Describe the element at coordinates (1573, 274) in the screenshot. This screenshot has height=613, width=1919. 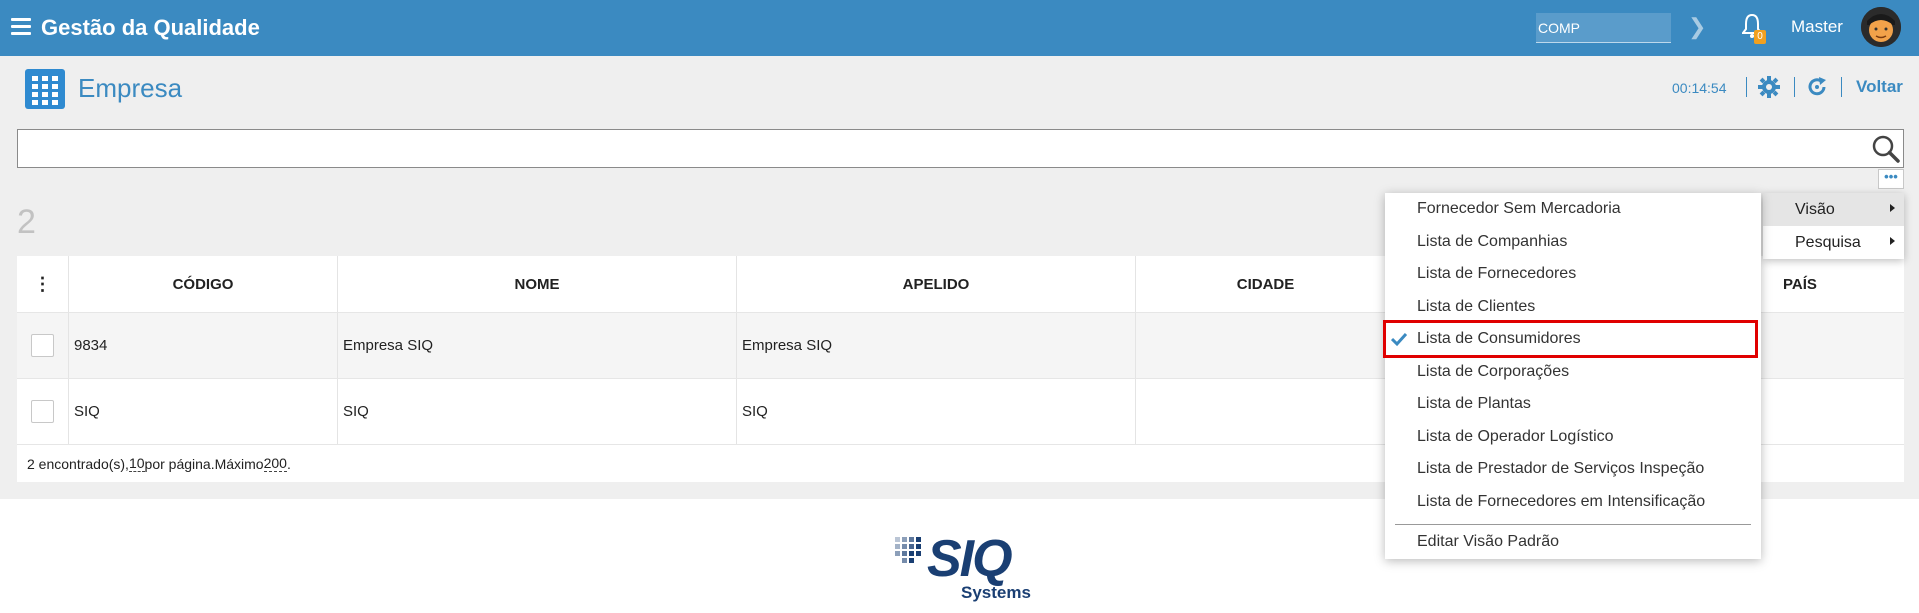
I see `view-option: Lista de Fornecedores` at that location.